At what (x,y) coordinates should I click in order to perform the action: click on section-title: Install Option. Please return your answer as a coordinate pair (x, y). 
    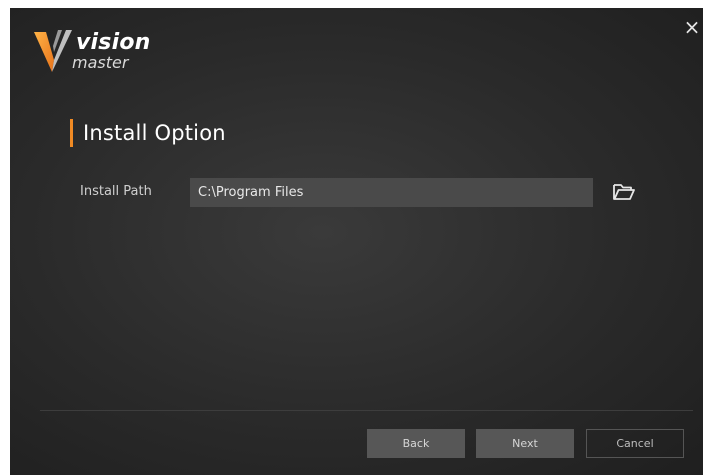
    Looking at the image, I should click on (148, 133).